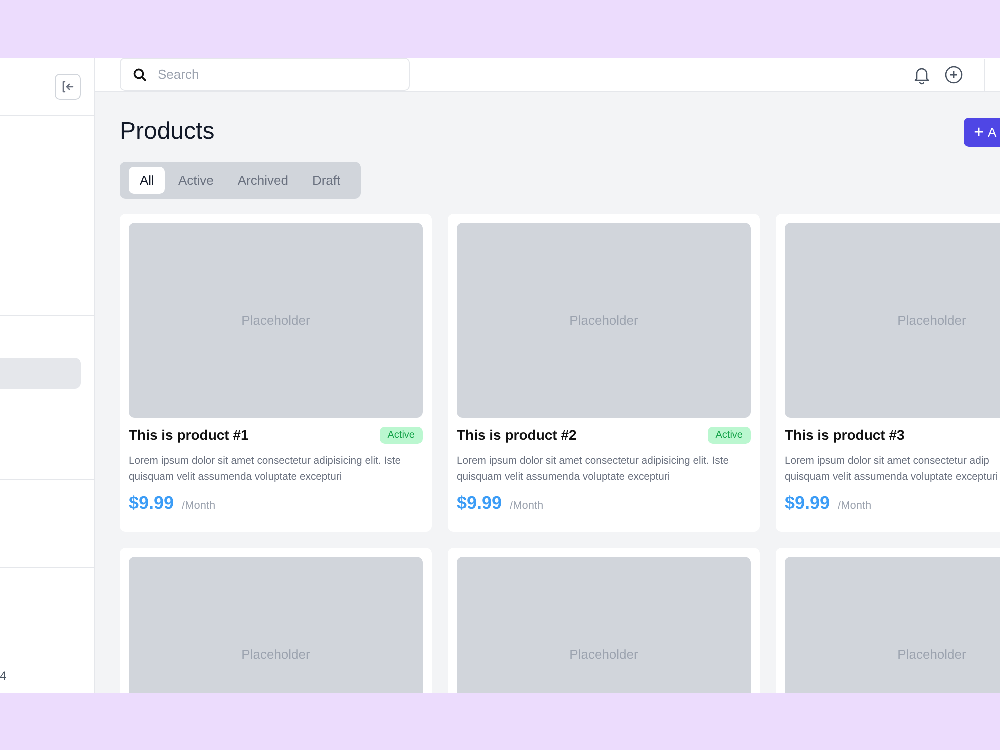  I want to click on add-button: A, so click(982, 132).